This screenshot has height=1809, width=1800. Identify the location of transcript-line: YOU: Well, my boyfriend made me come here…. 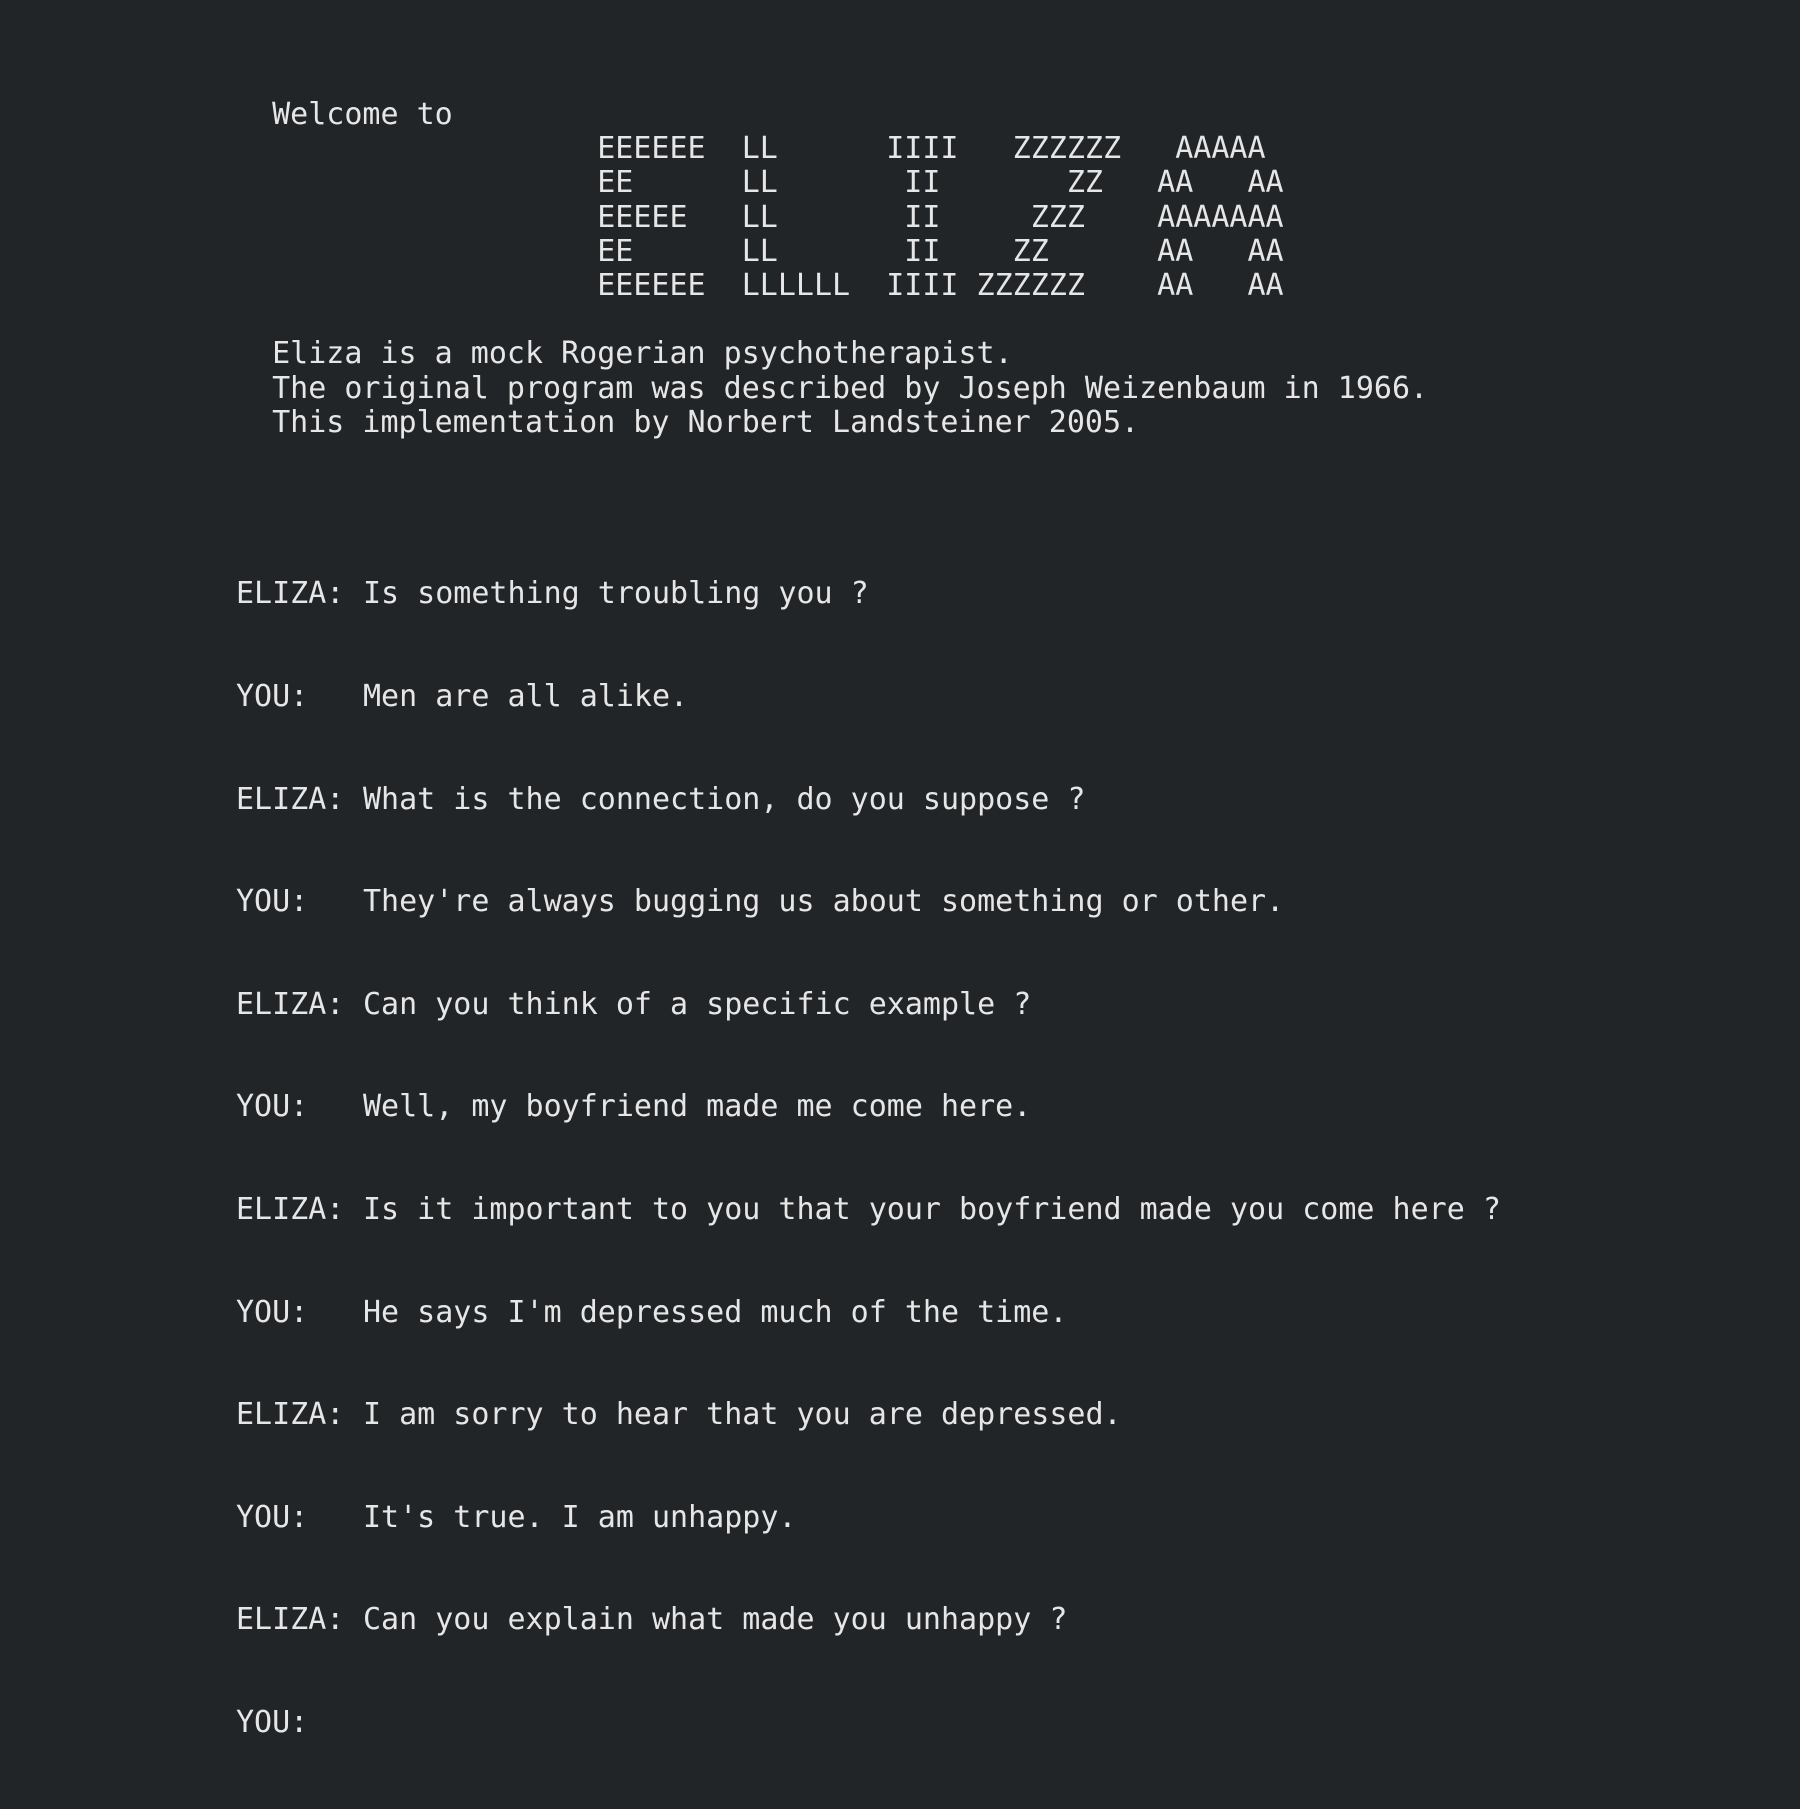
(949, 1107).